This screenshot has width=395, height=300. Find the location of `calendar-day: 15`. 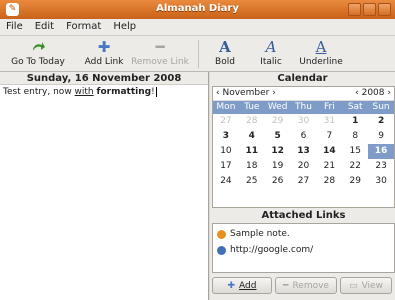

calendar-day: 15 is located at coordinates (355, 151).